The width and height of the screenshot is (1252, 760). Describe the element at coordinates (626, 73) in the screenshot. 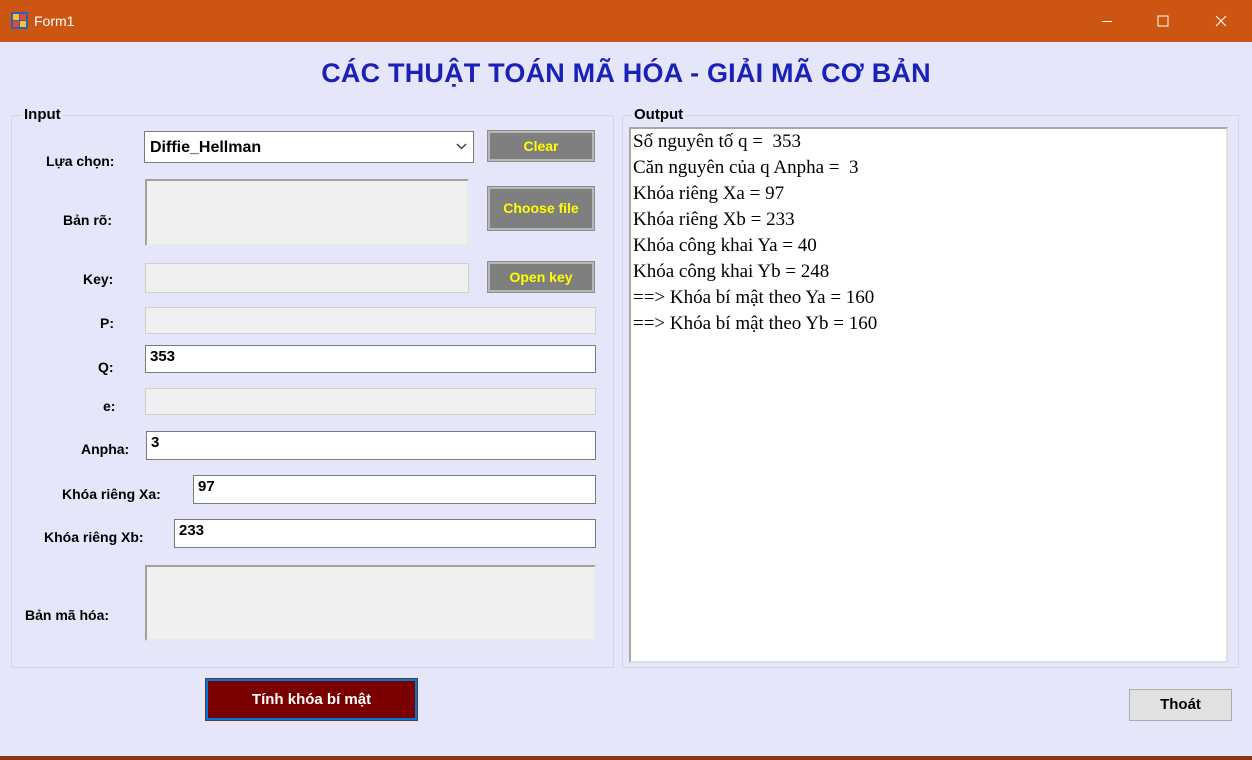

I see `page-title: CÁC THUẬT TOÁN MÃ HÓA - GIẢI MÃ CƠ BẢN` at that location.